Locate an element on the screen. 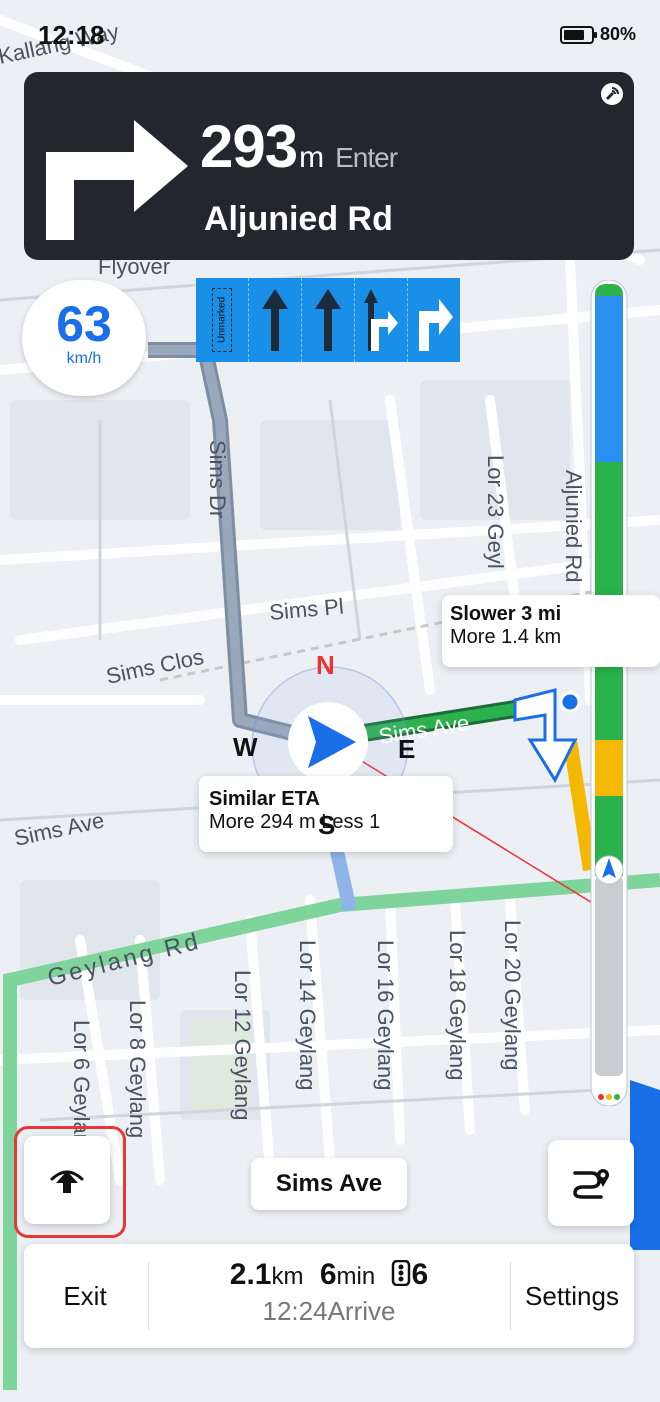 The width and height of the screenshot is (660, 1402). lane-right-turn is located at coordinates (380, 320).